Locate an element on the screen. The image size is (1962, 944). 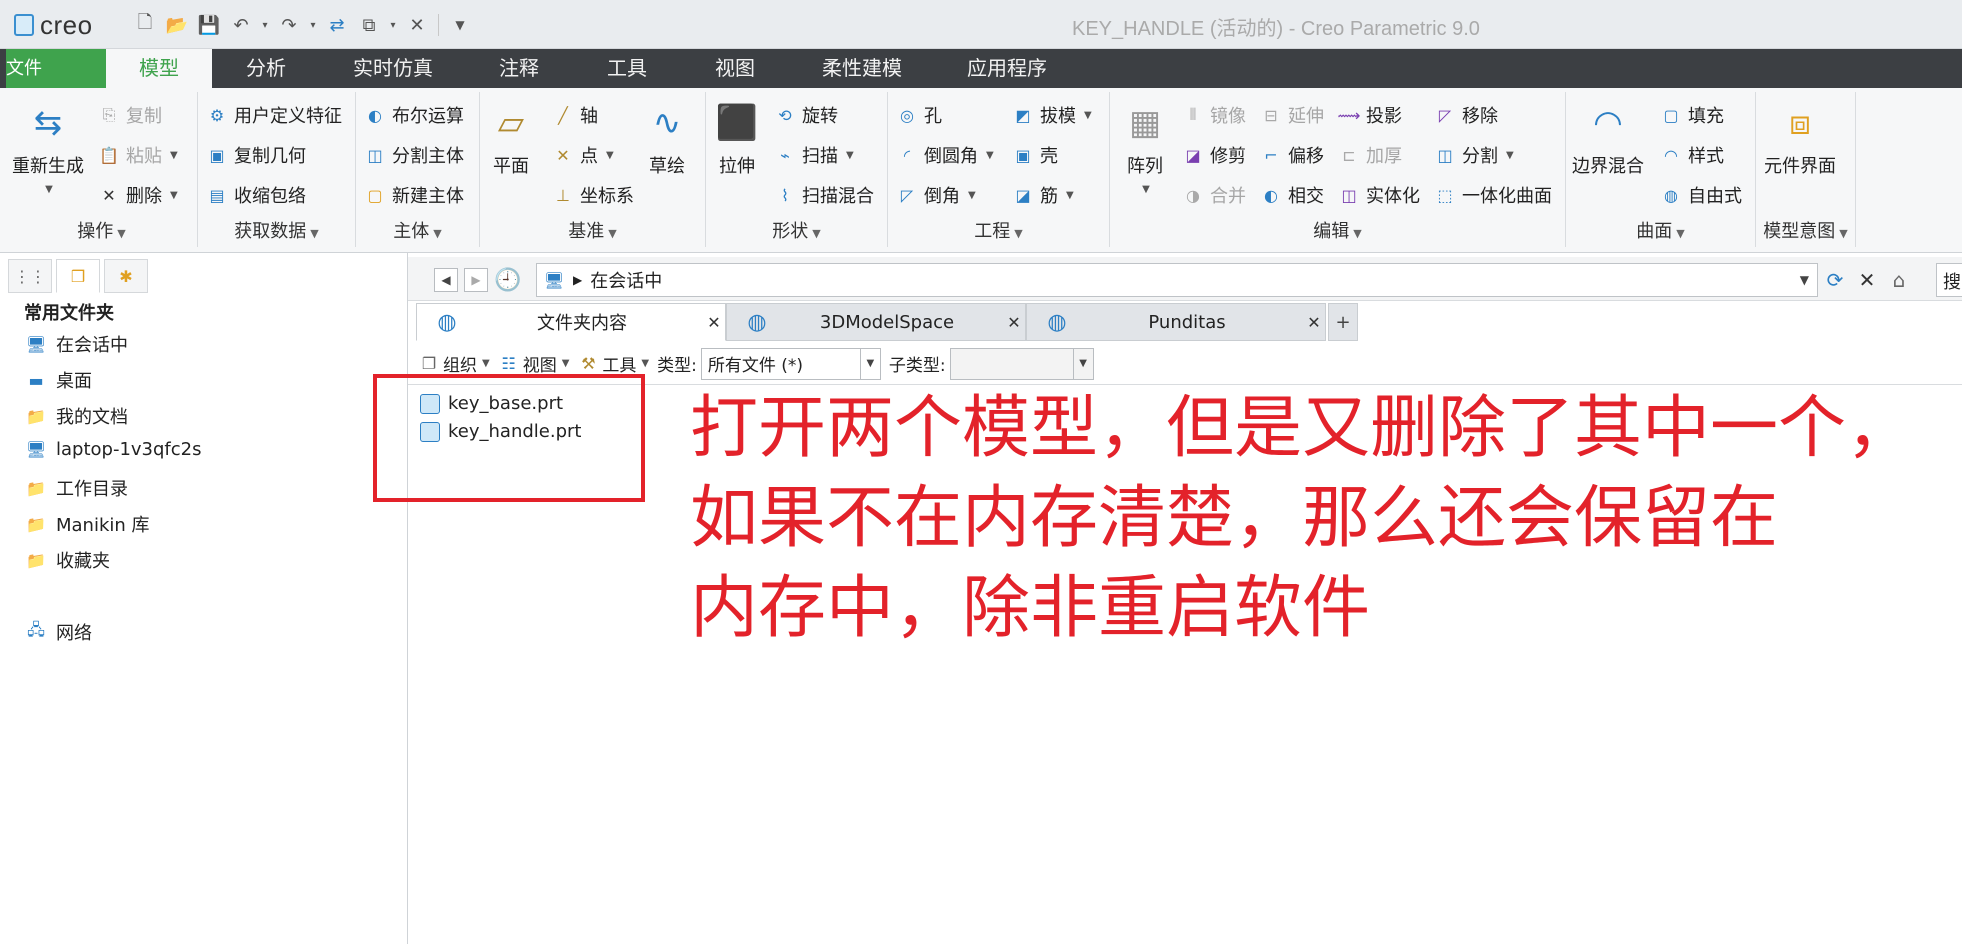
close-window-icon: ✕ is located at coordinates (417, 25).